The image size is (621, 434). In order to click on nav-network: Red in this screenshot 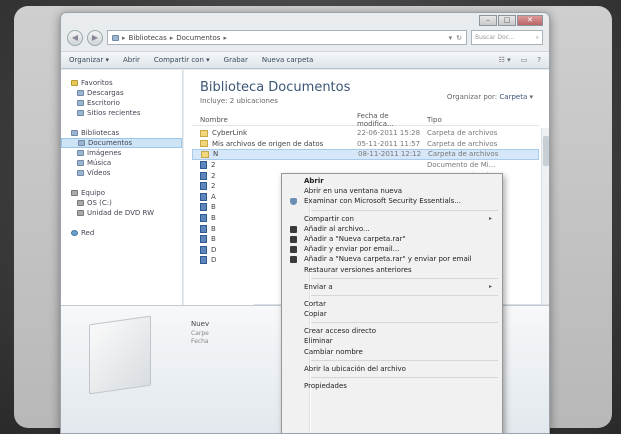, I will do `click(121, 233)`.